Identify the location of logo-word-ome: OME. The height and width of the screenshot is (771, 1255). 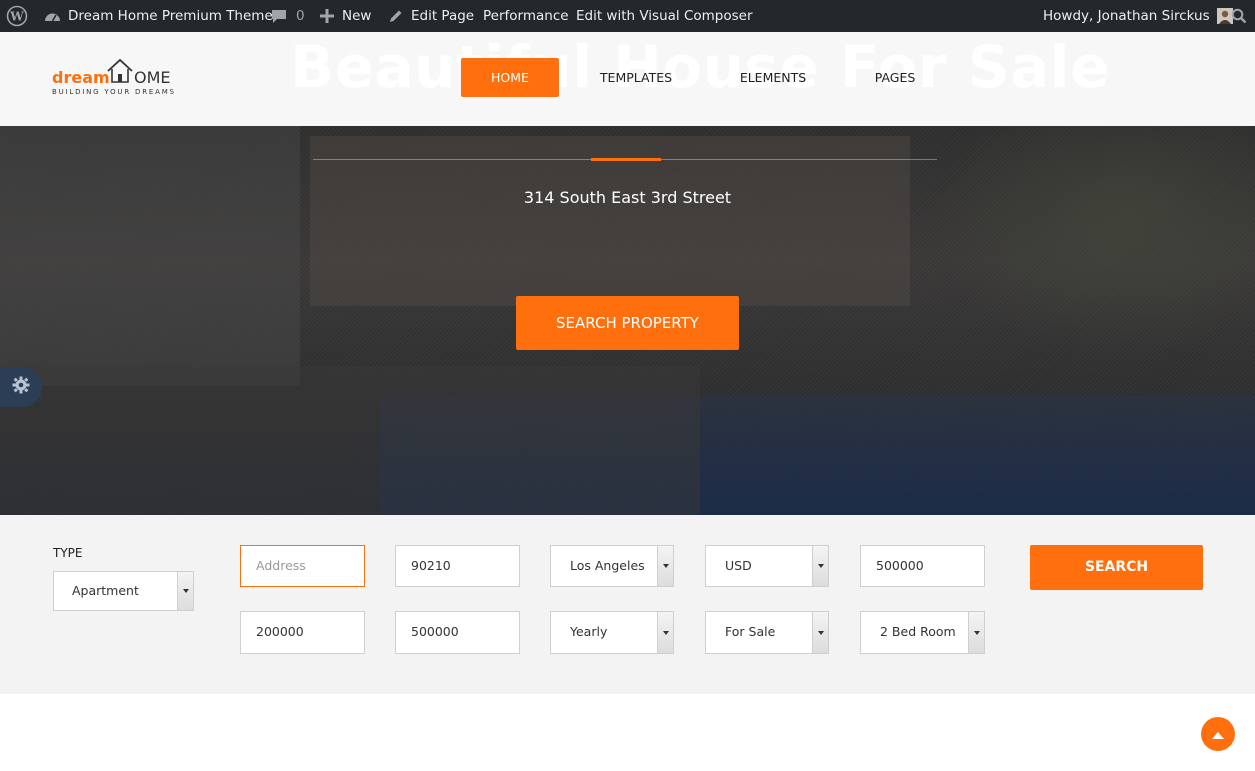
(152, 77).